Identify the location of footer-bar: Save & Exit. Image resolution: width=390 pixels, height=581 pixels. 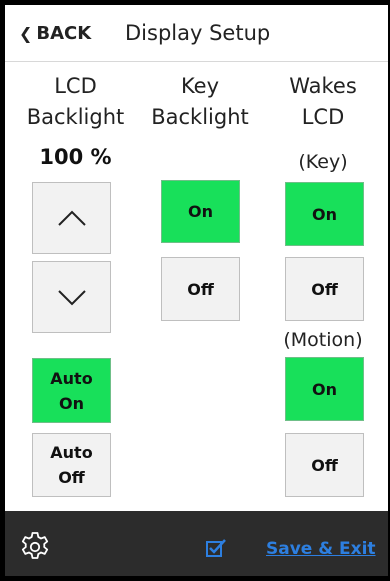
(196, 543).